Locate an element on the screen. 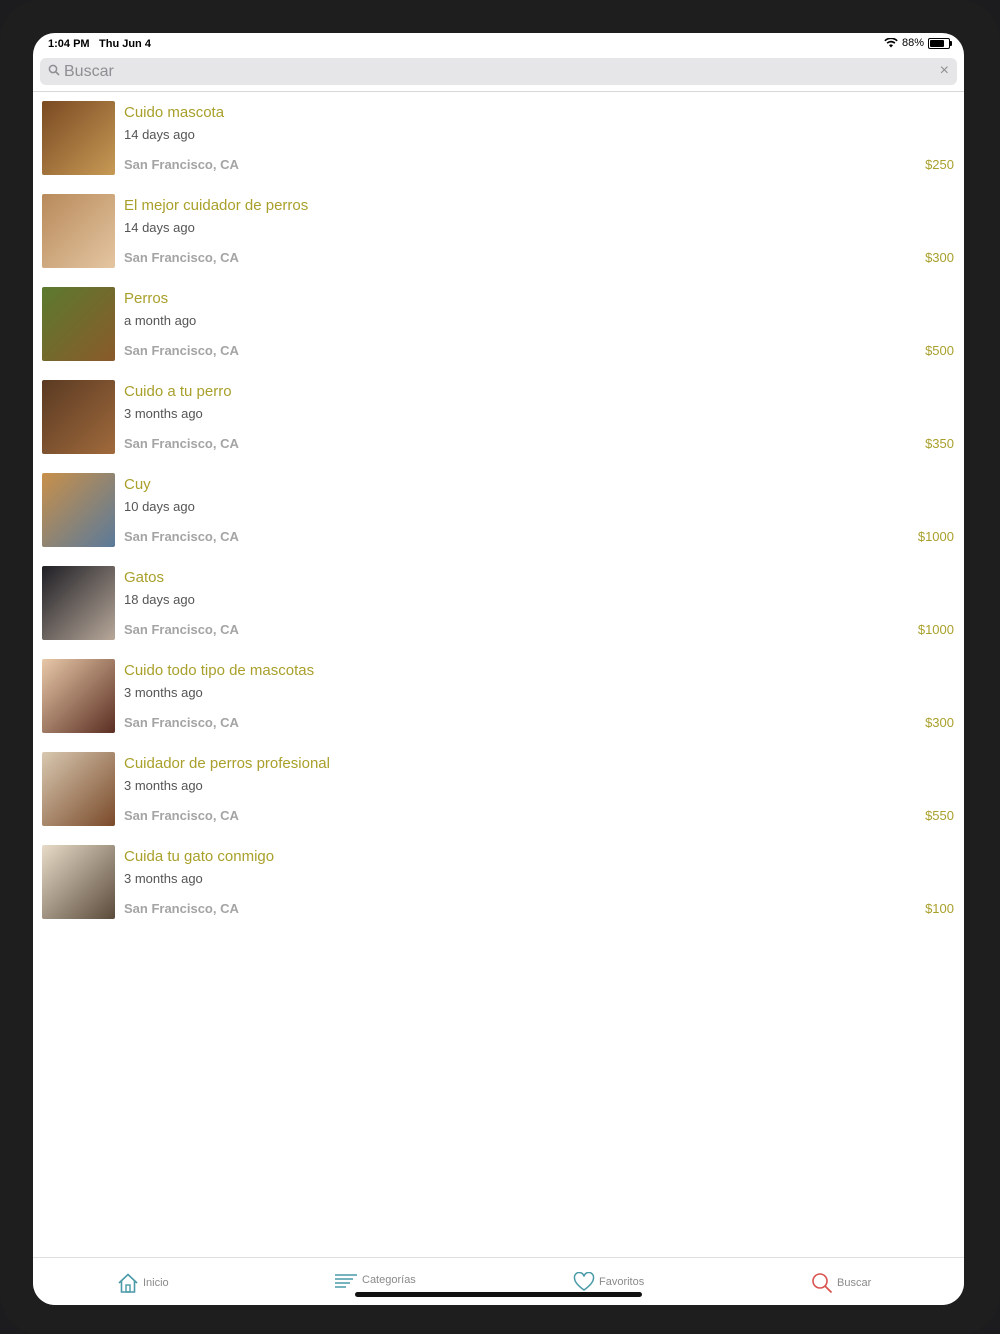  home-indicator is located at coordinates (498, 1294).